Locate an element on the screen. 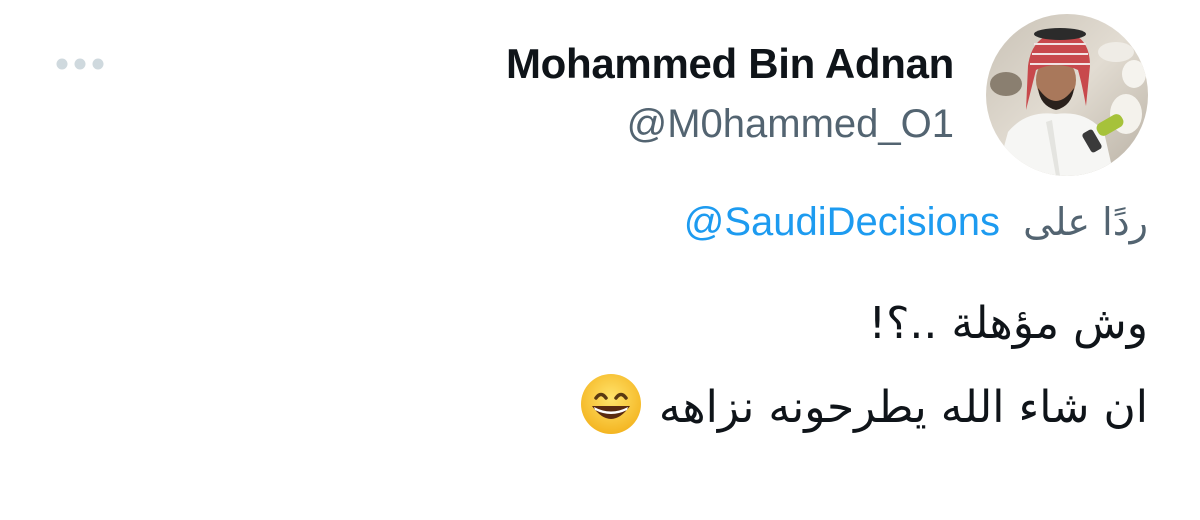 The height and width of the screenshot is (520, 1200). profile-photo-icon is located at coordinates (1067, 95).